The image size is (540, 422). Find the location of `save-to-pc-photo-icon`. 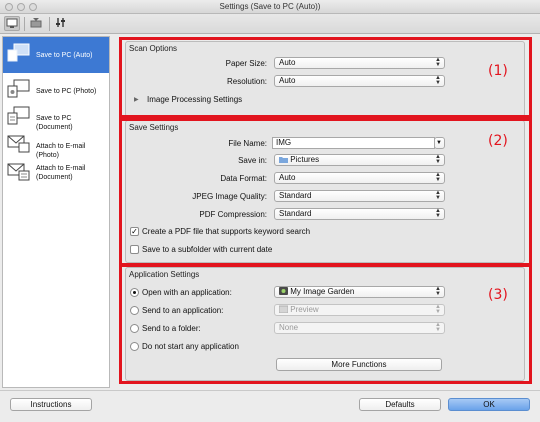

save-to-pc-photo-icon is located at coordinates (18, 88).